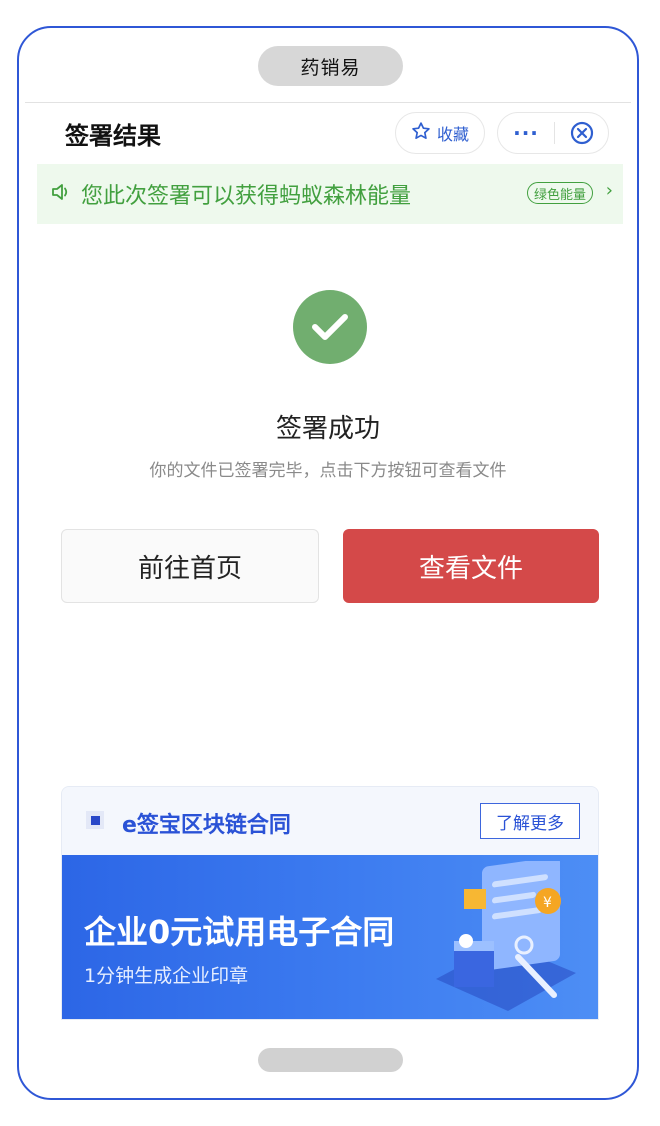 The width and height of the screenshot is (660, 1126). I want to click on ad-title: e签宝区块链合同, so click(206, 825).